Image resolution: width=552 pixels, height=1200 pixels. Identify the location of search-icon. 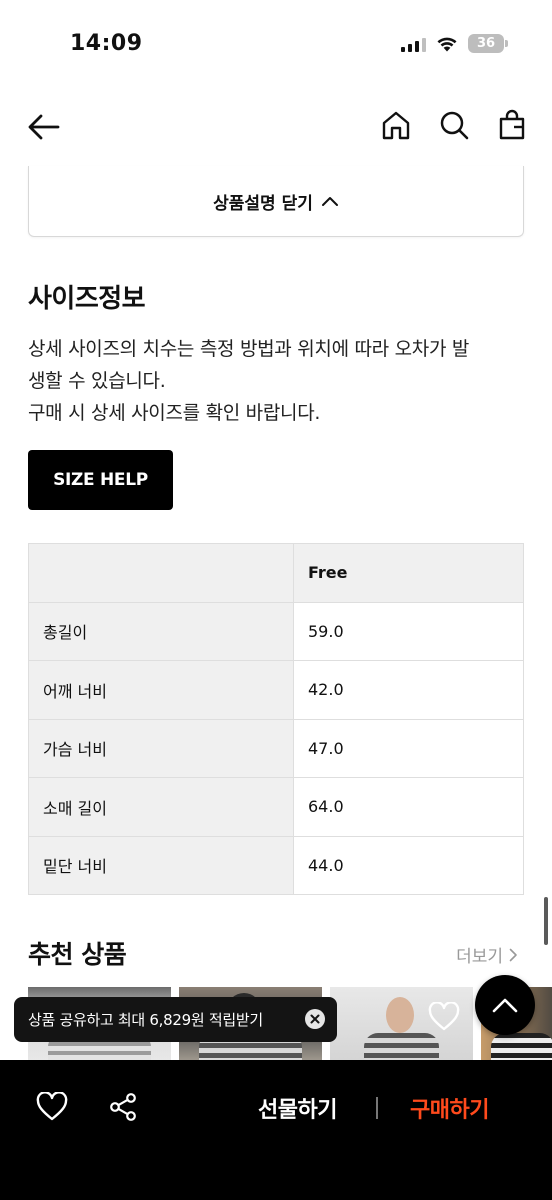
(454, 125).